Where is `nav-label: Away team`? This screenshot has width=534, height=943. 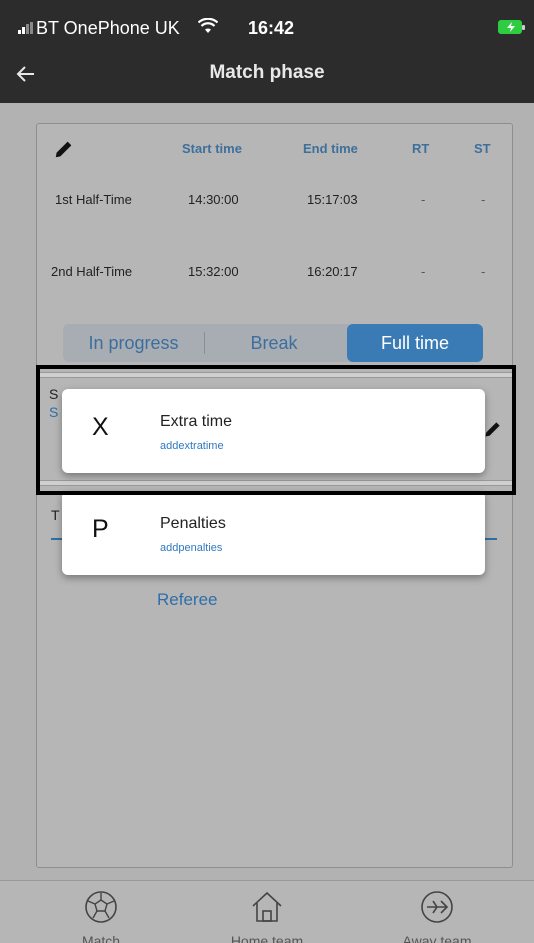
nav-label: Away team is located at coordinates (437, 938).